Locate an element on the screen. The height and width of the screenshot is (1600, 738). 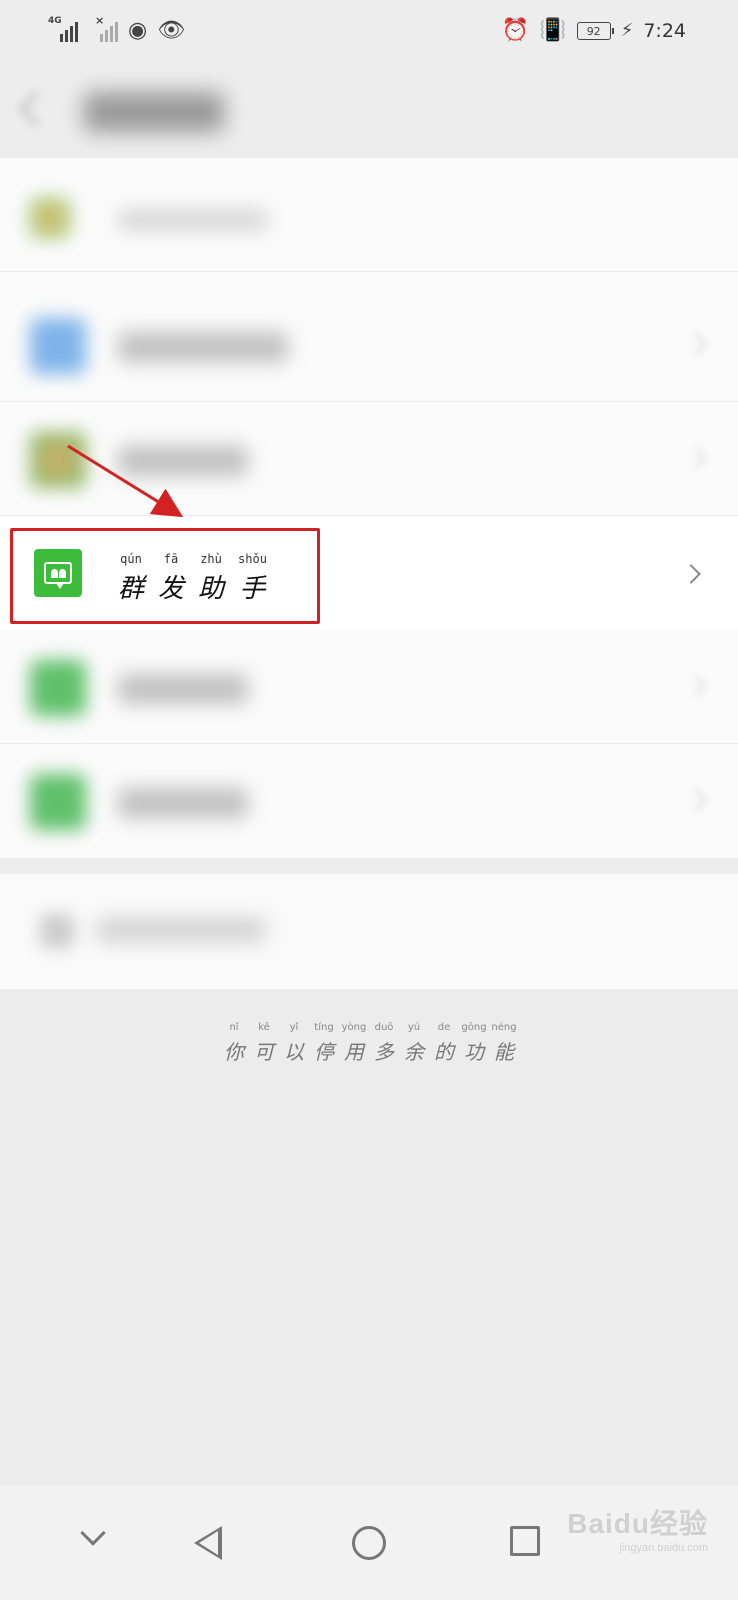
page-title-blurred is located at coordinates (154, 112).